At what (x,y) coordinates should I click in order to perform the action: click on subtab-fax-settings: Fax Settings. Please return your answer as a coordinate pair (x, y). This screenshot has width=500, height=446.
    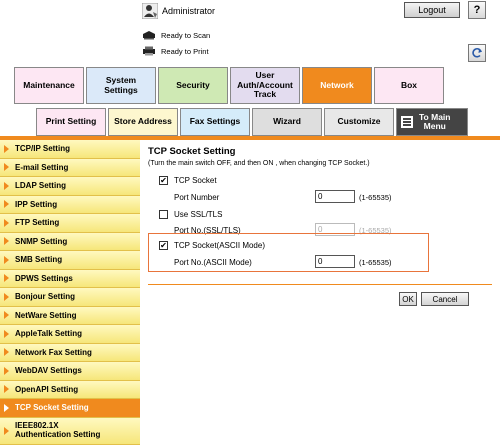
    Looking at the image, I should click on (215, 122).